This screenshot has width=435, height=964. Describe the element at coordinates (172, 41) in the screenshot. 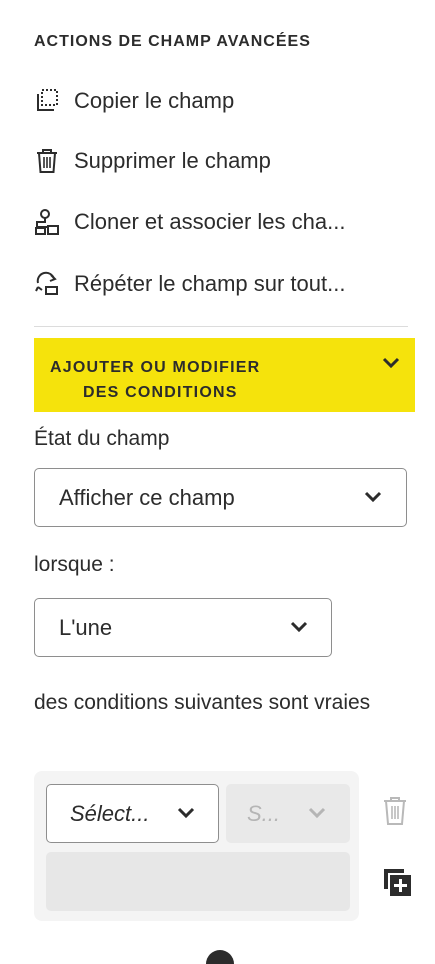

I see `advanced-actions-title: ACTIONS DE CHAMP AVANCÉES` at that location.